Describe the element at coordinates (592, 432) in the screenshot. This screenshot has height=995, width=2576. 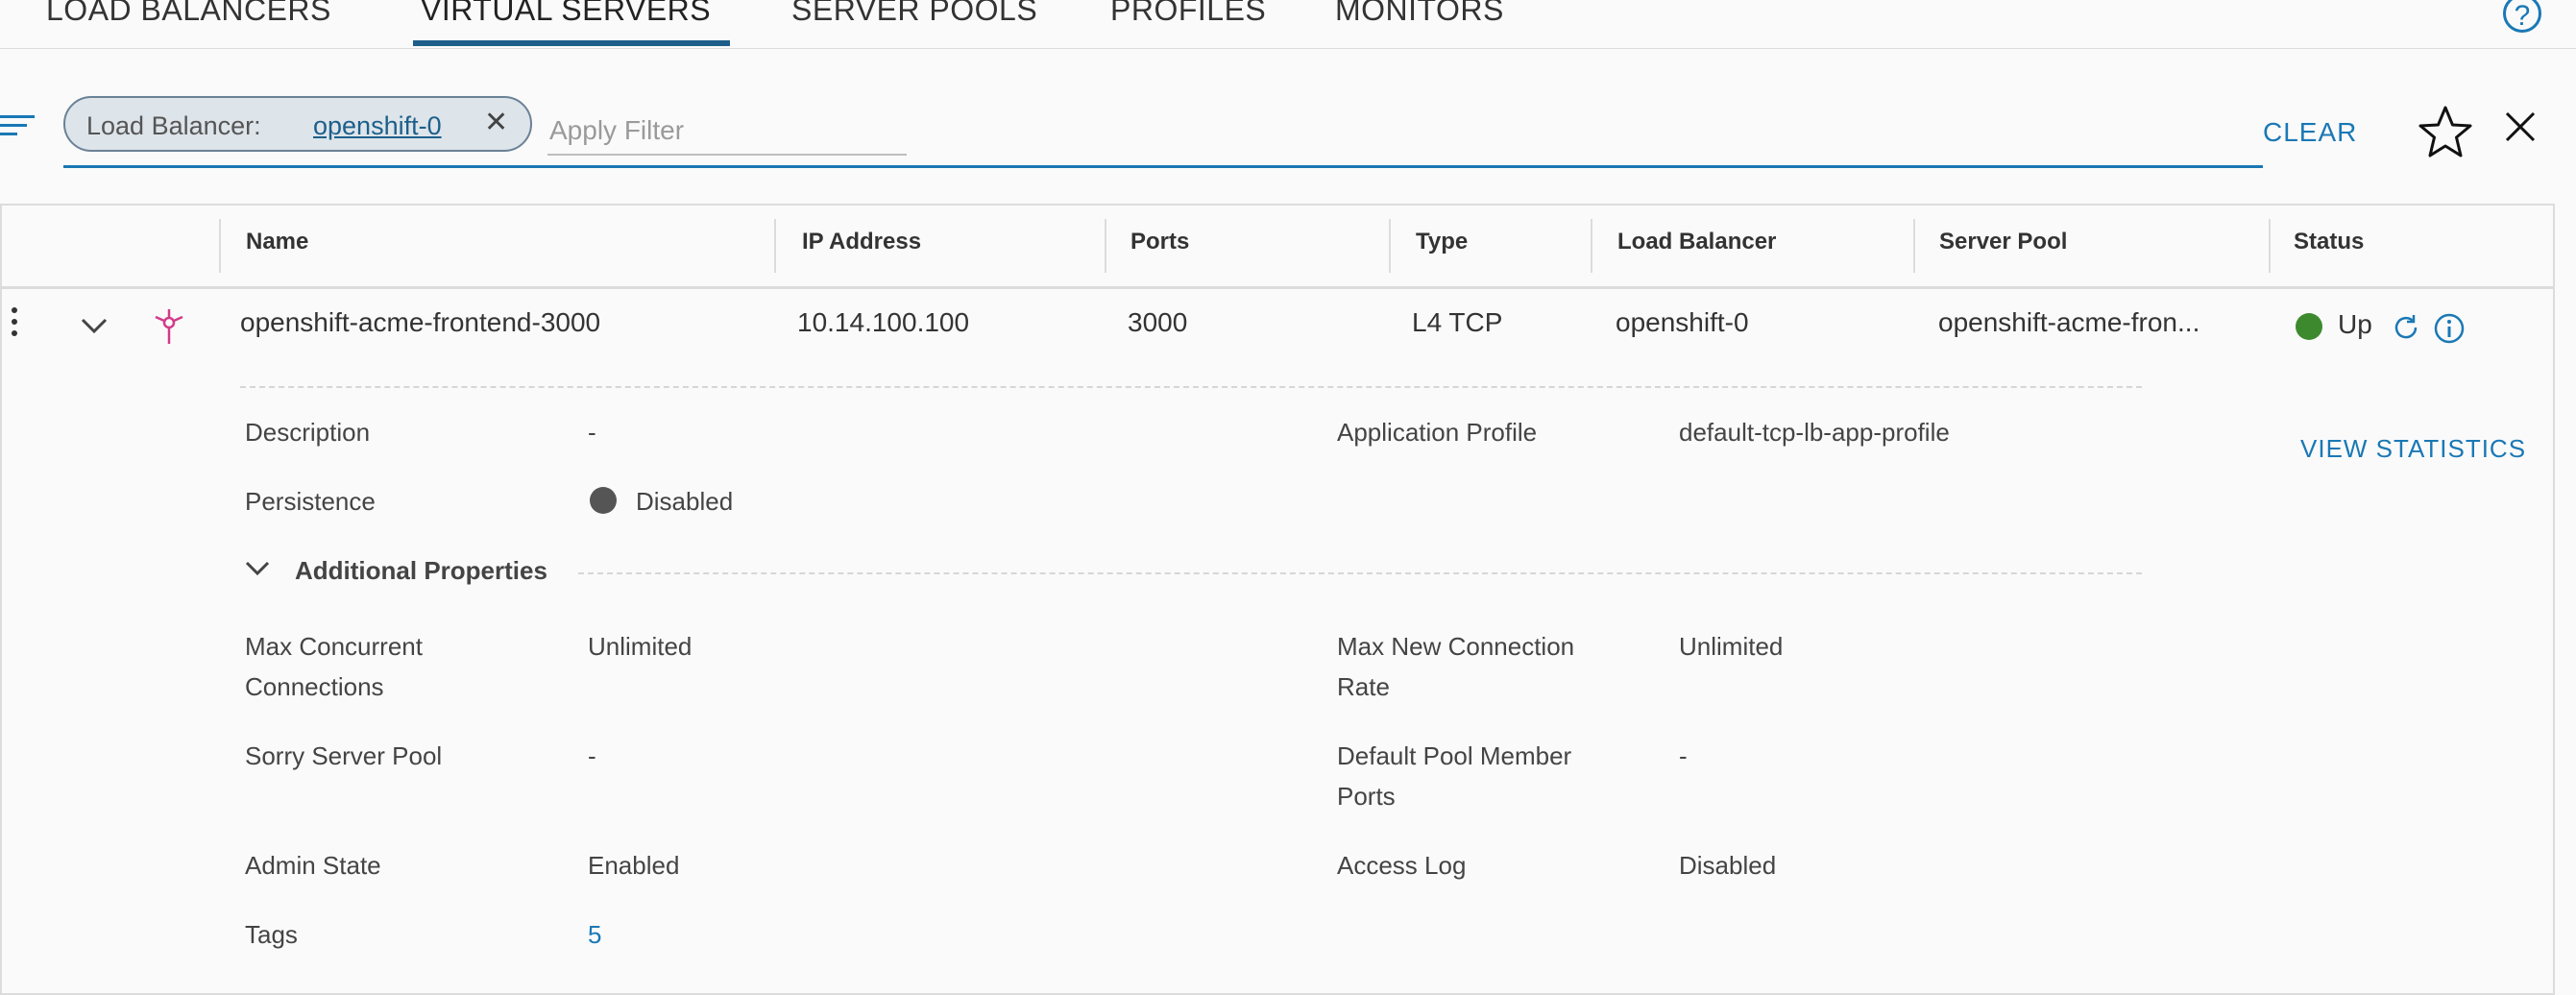
I see `description-value: -` at that location.